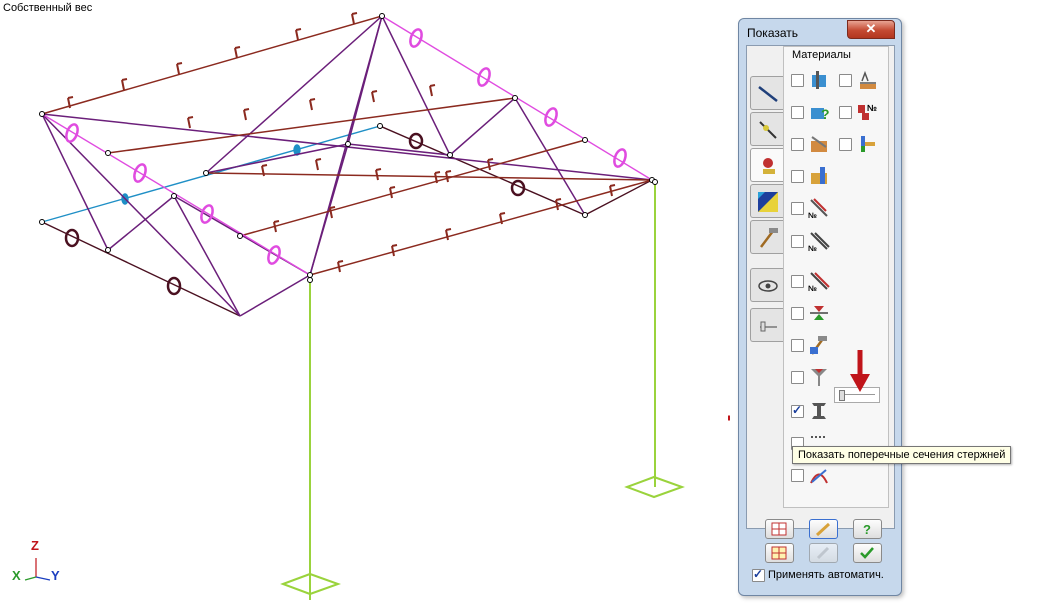 The width and height of the screenshot is (1039, 606). What do you see at coordinates (819, 80) in the screenshot?
I see `stiffness-icon` at bounding box center [819, 80].